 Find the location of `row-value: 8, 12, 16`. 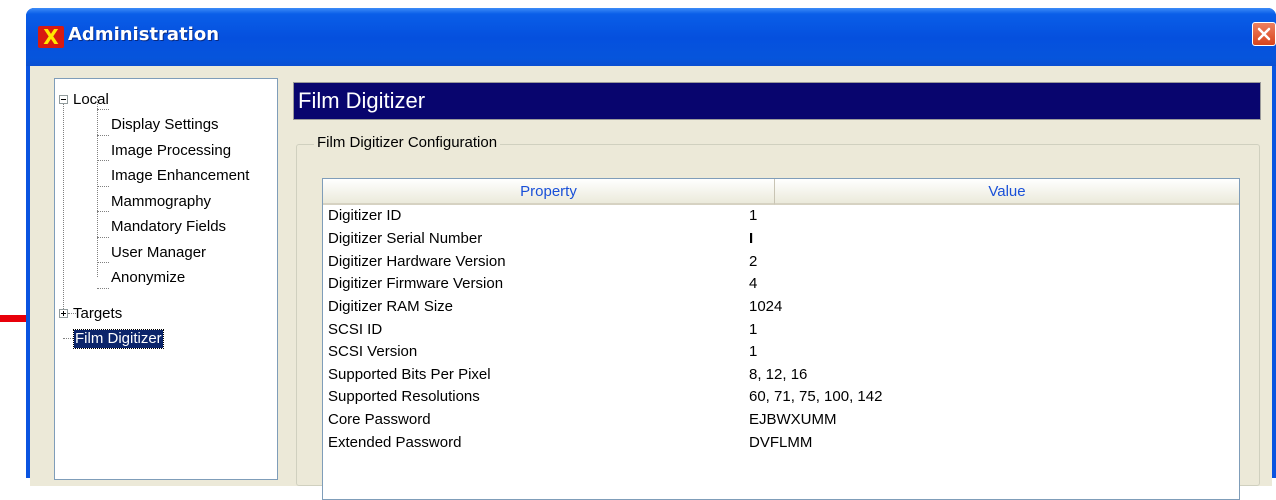

row-value: 8, 12, 16 is located at coordinates (778, 375).